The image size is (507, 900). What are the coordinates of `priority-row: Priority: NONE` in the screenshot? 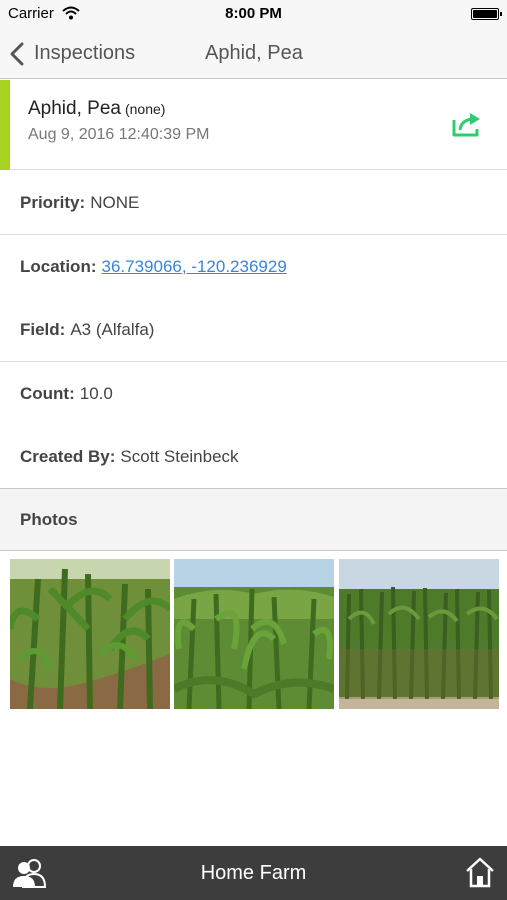 It's located at (253, 203).